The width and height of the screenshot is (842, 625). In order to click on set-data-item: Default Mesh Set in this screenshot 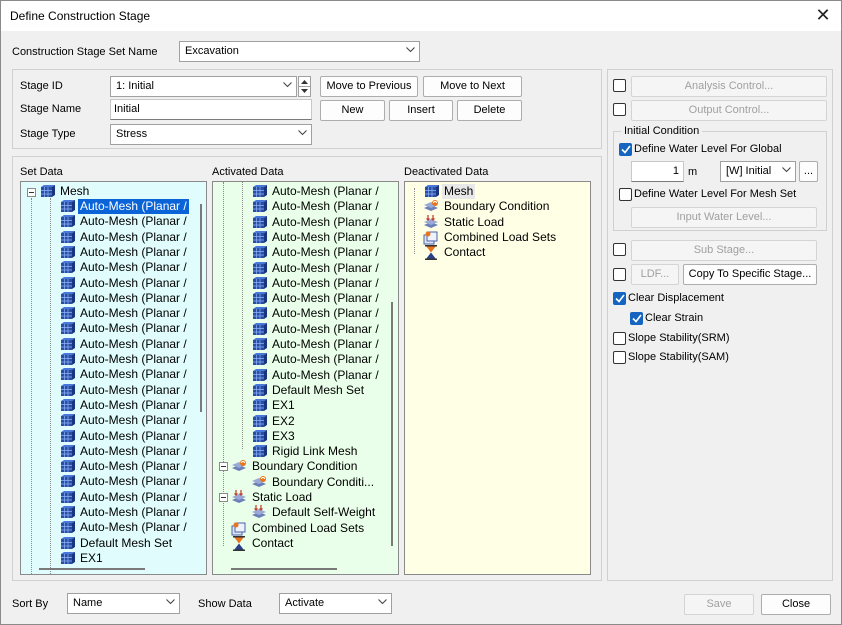, I will do `click(116, 543)`.